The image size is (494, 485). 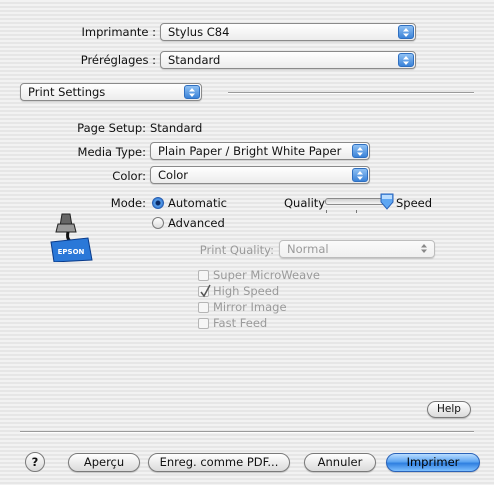 What do you see at coordinates (246, 291) in the screenshot?
I see `high-speed-label: High Speed` at bounding box center [246, 291].